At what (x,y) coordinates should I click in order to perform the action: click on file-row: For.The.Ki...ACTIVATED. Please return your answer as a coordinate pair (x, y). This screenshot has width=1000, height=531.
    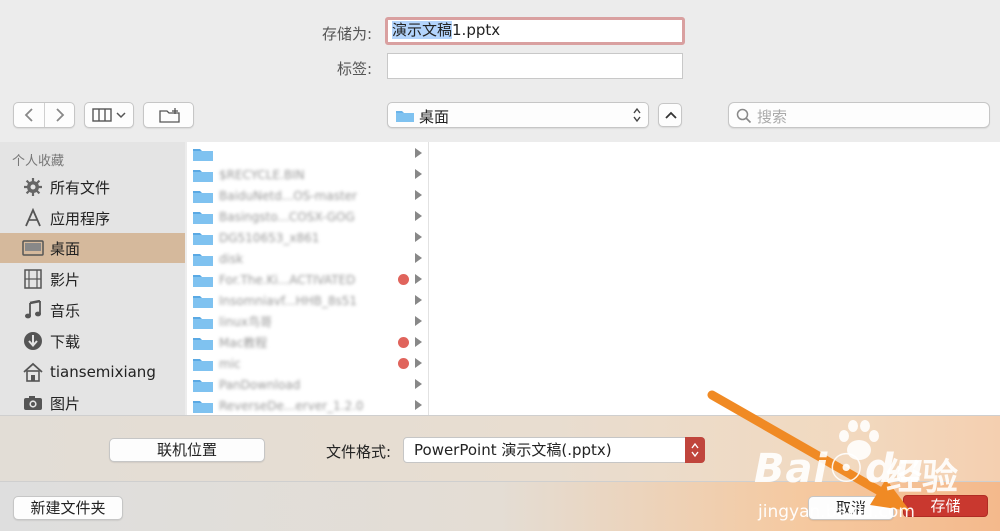
    Looking at the image, I should click on (307, 279).